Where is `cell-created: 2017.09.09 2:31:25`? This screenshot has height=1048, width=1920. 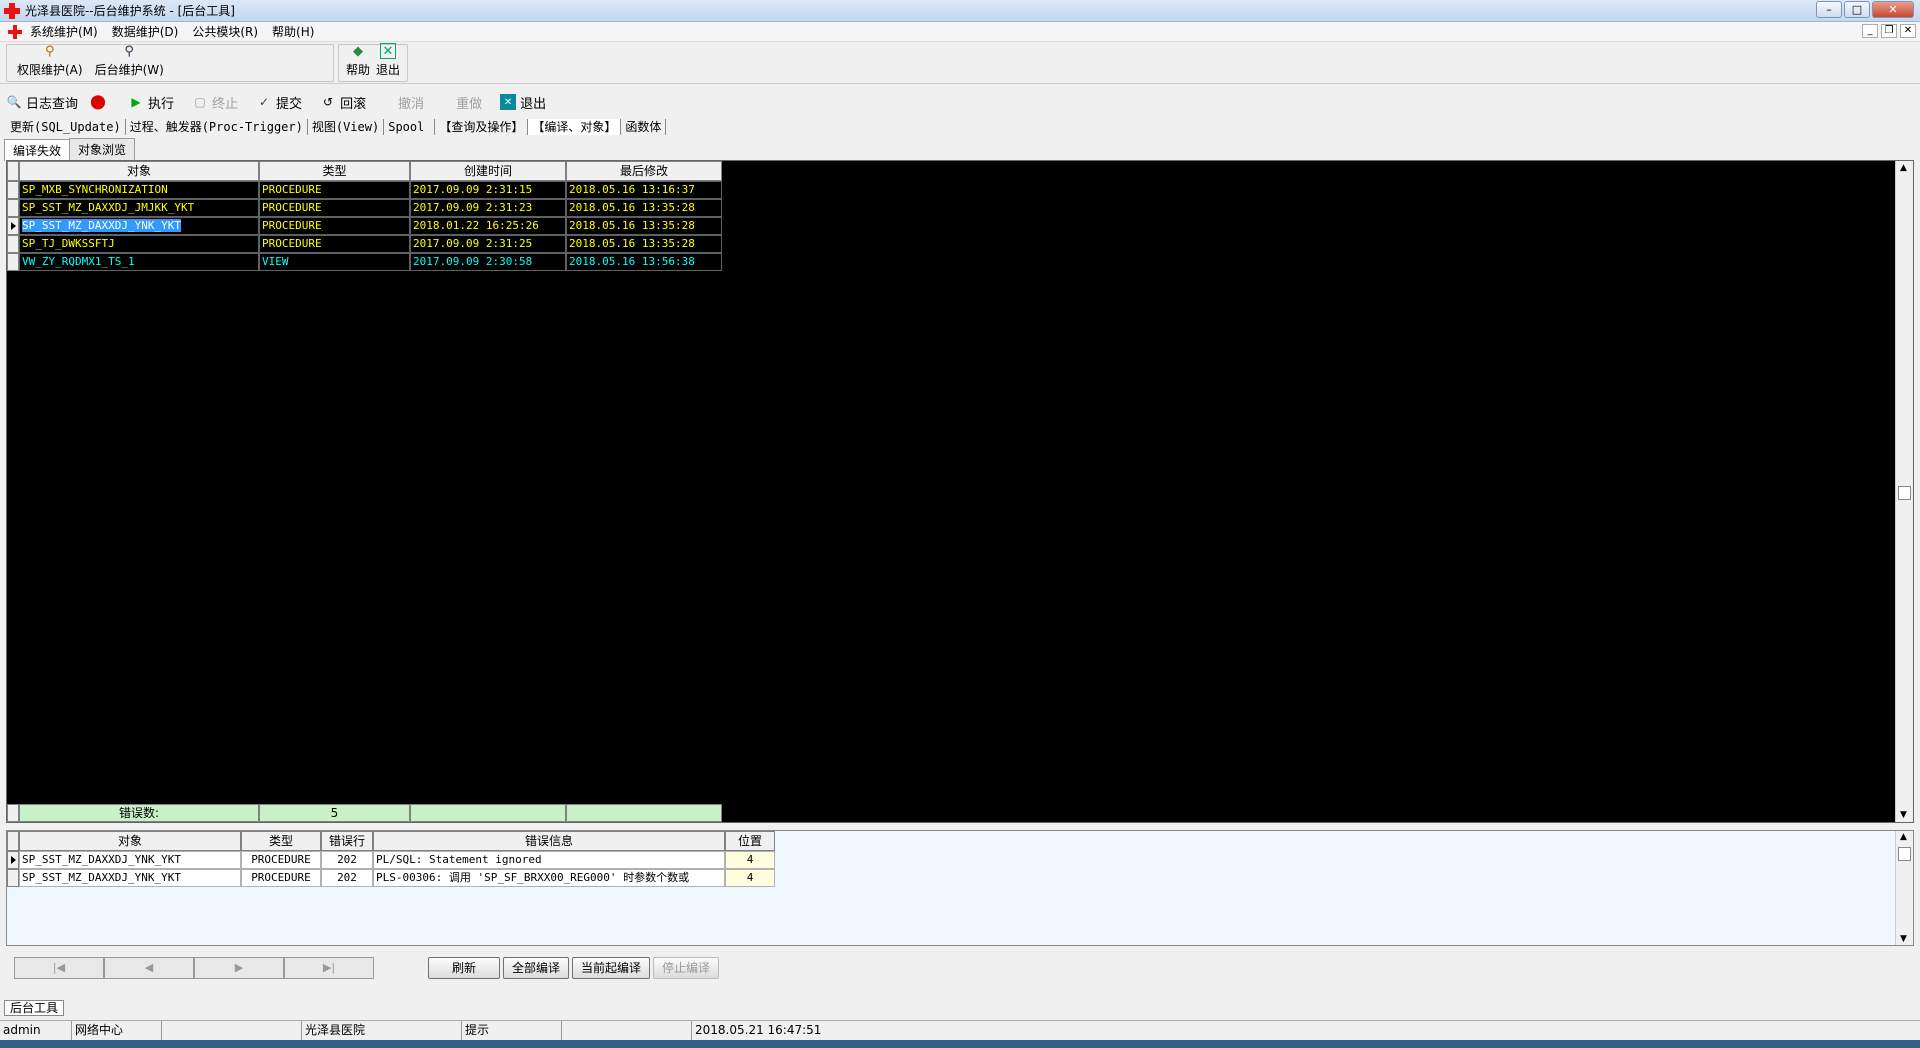
cell-created: 2017.09.09 2:31:25 is located at coordinates (488, 244).